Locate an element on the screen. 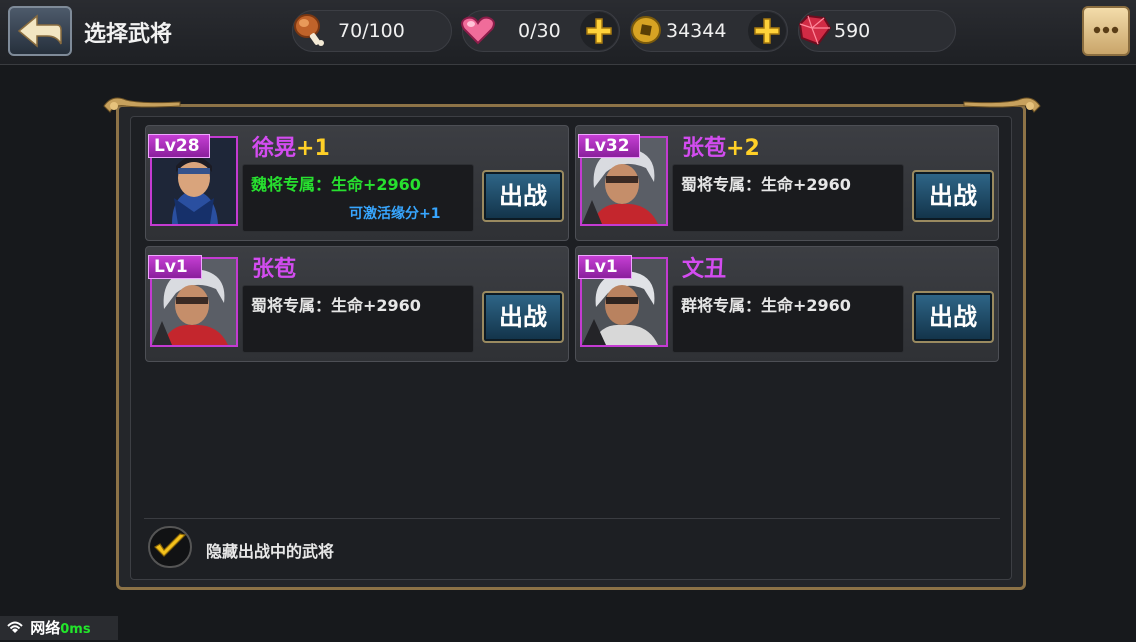 Image resolution: width=1136 pixels, height=642 pixels. hero-name-label: 徐晃+1 is located at coordinates (291, 146).